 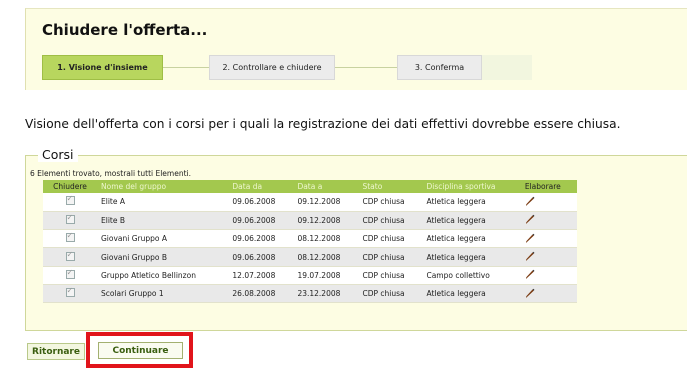 What do you see at coordinates (163, 239) in the screenshot?
I see `group-name: Giovani Gruppo A` at bounding box center [163, 239].